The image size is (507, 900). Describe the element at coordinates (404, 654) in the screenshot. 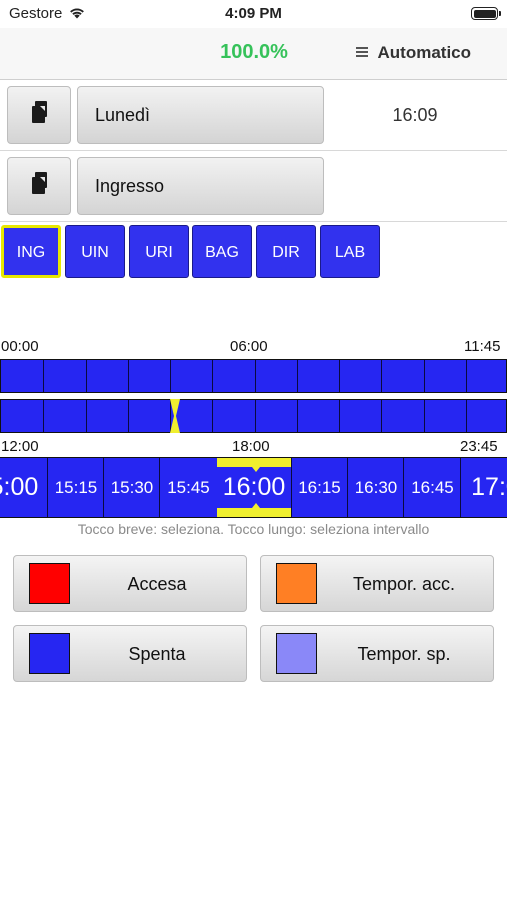

I see `legend-label: Tempor. sp.` at that location.